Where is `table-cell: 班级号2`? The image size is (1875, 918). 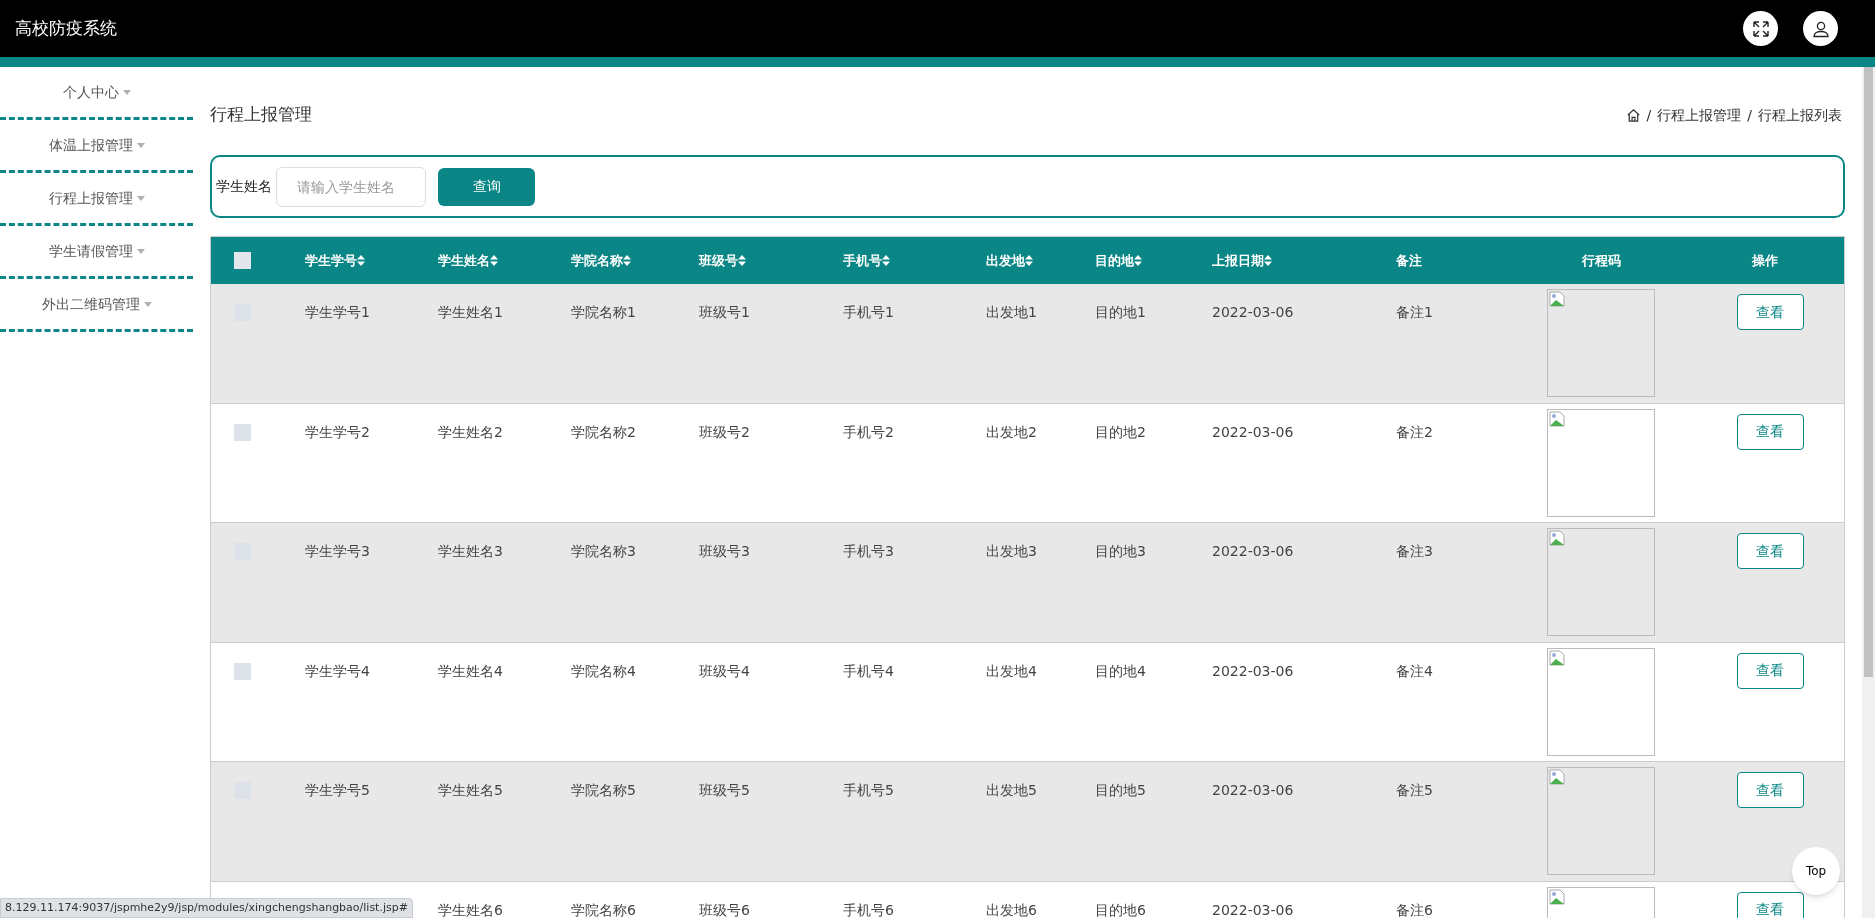 table-cell: 班级号2 is located at coordinates (724, 431).